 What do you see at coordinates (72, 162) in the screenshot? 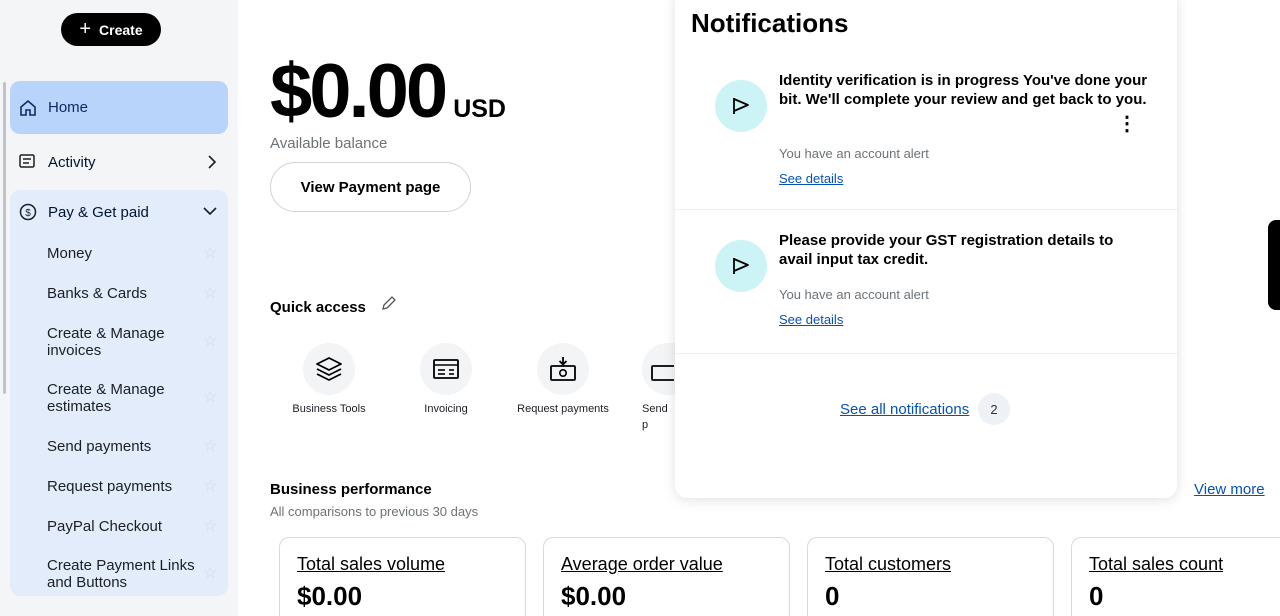
I see `sidebar-item-label: Activity` at bounding box center [72, 162].